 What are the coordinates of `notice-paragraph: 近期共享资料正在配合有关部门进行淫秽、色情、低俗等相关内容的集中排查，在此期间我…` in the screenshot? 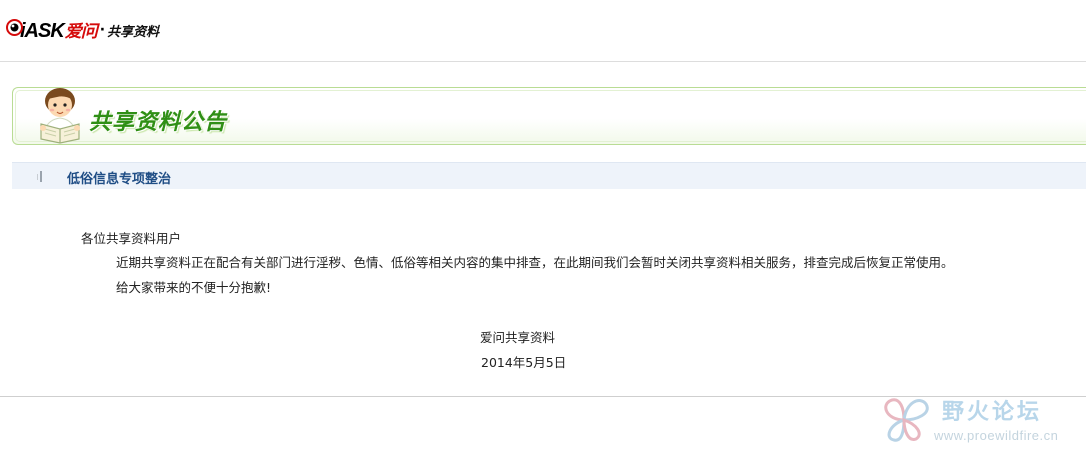 It's located at (535, 262).